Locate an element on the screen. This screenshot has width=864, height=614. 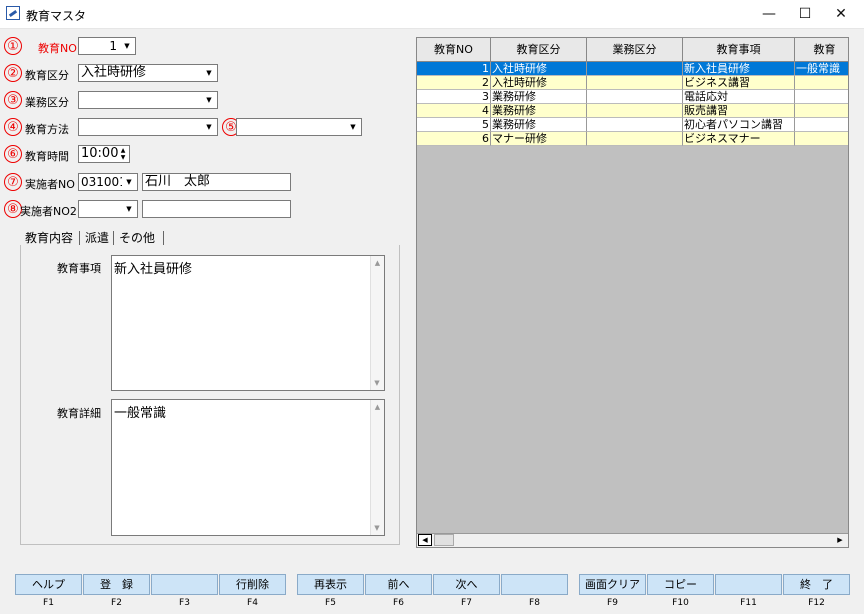
col-header-no: 教育NO is located at coordinates (454, 50).